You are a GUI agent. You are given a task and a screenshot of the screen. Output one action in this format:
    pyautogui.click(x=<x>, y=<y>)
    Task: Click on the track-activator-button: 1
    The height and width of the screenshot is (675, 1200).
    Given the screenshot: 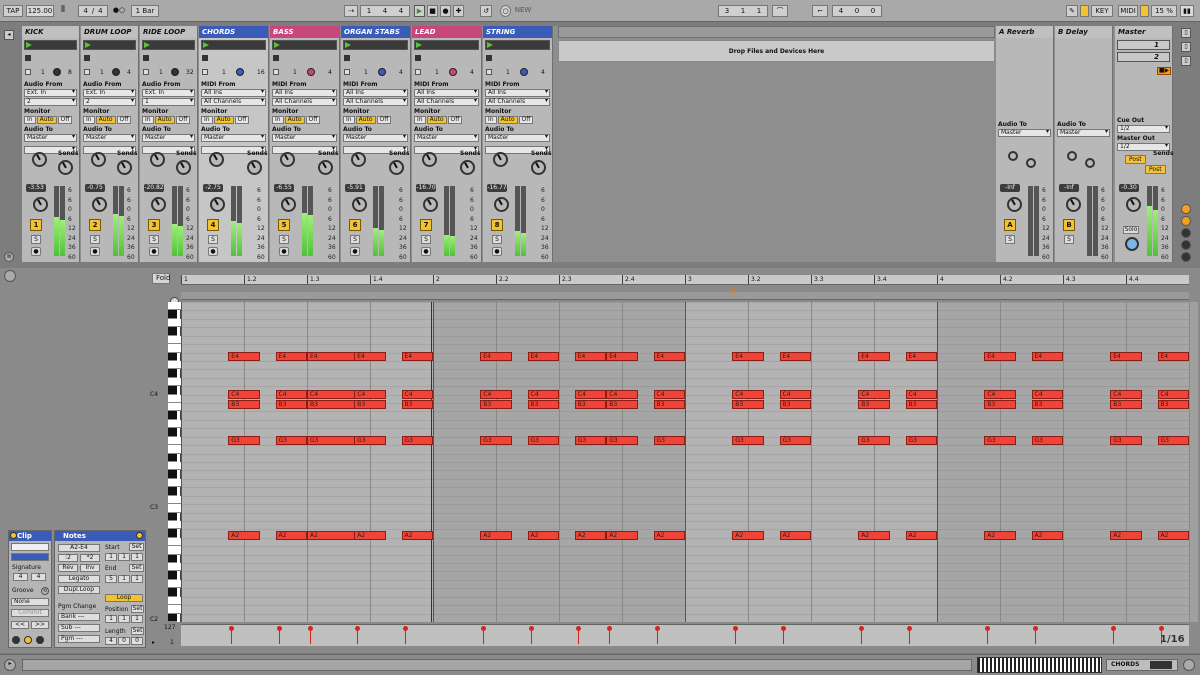 What is the action you would take?
    pyautogui.click(x=36, y=225)
    